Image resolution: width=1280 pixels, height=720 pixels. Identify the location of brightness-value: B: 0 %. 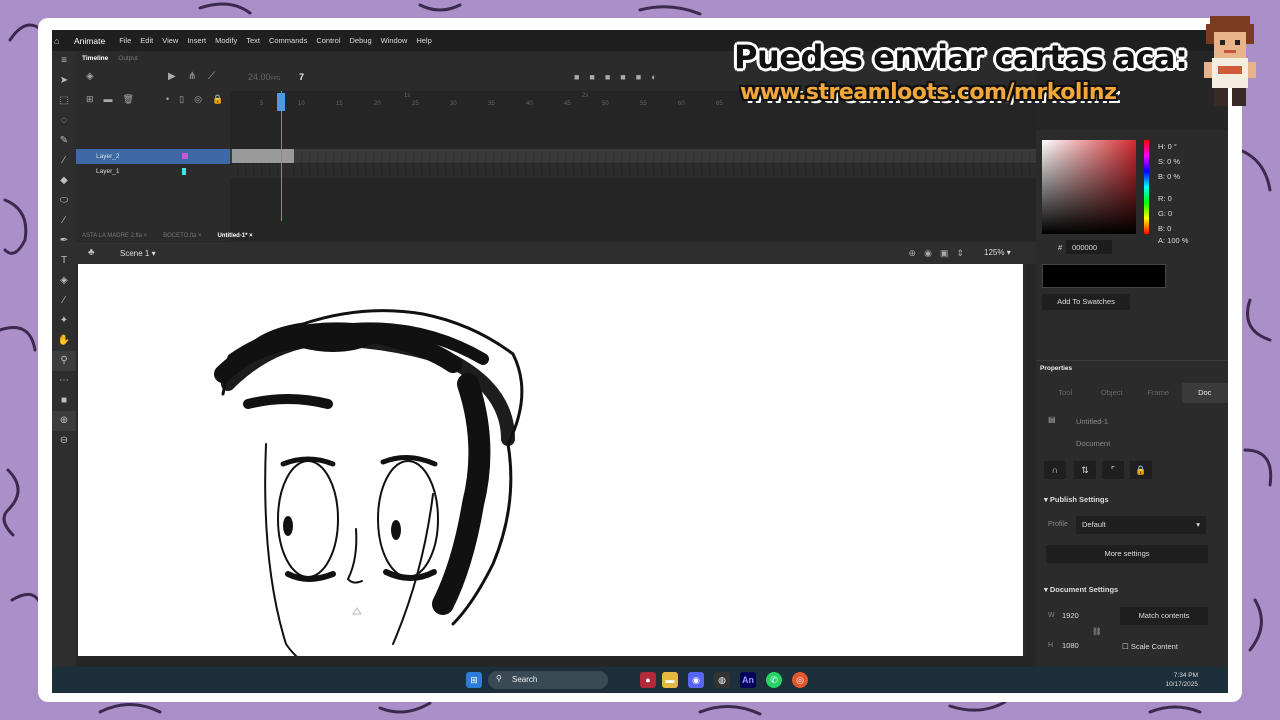
(1169, 176).